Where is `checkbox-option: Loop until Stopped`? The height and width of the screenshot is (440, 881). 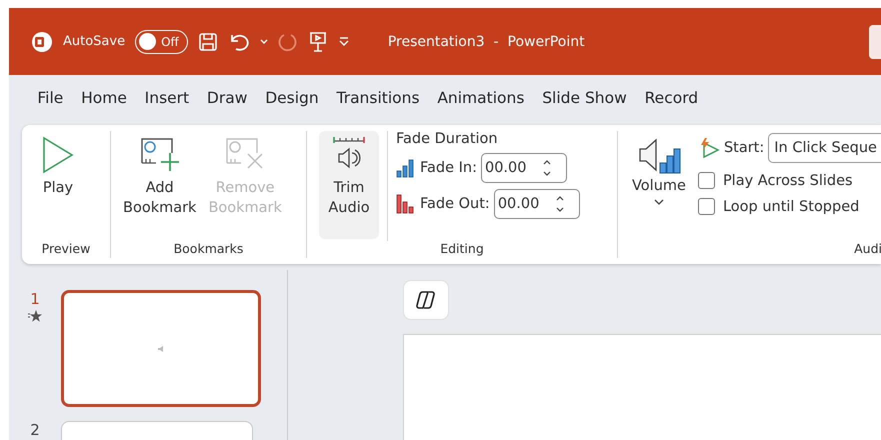 checkbox-option: Loop until Stopped is located at coordinates (789, 206).